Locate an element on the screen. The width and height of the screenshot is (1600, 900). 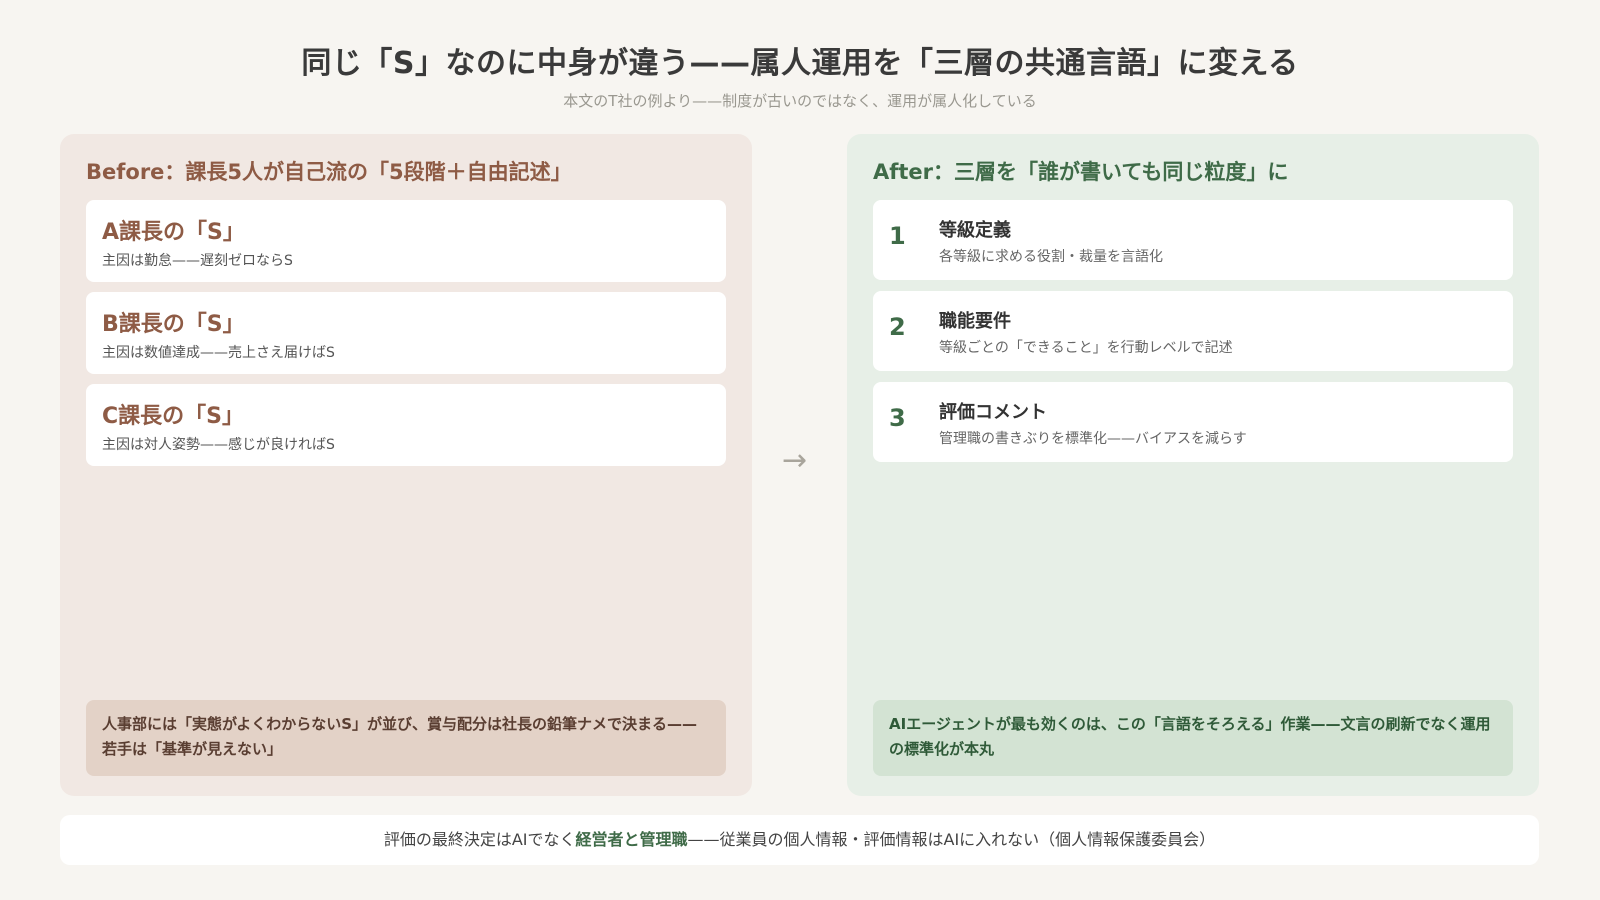
step-title: 評価コメント is located at coordinates (993, 412).